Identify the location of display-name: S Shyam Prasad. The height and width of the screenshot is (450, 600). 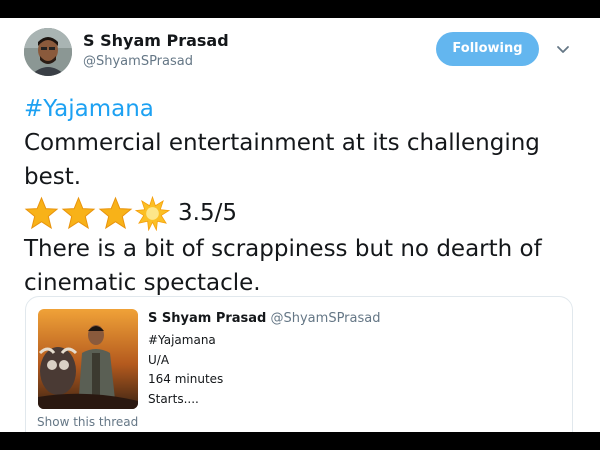
(156, 40).